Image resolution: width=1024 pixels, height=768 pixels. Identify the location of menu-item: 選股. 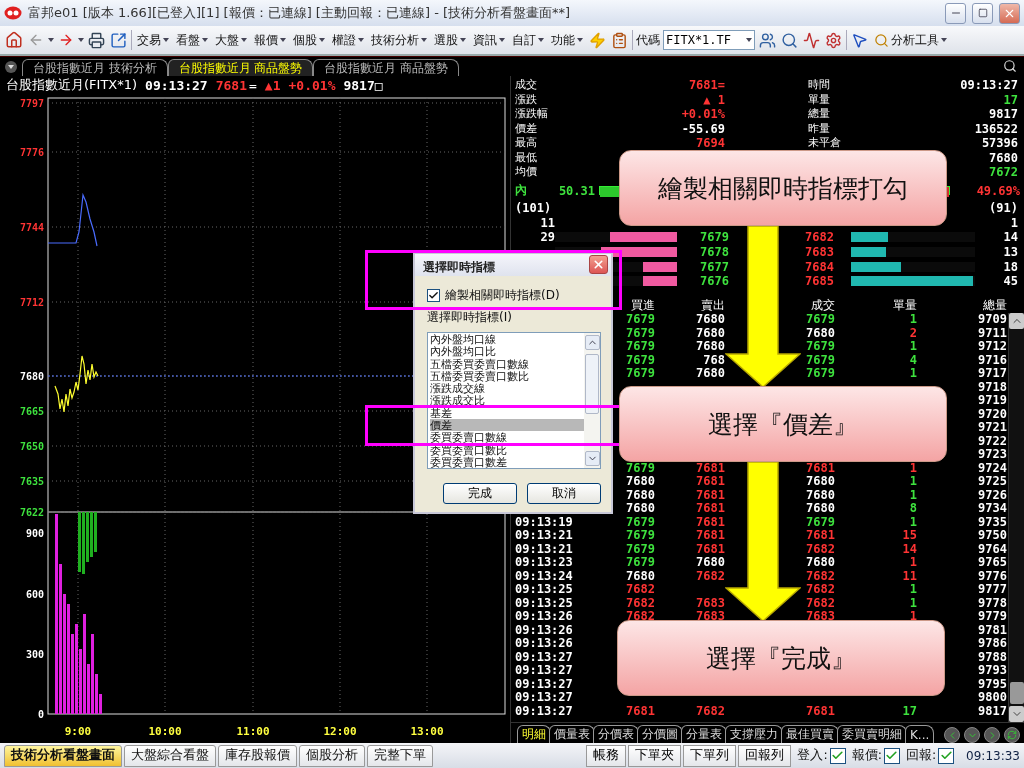
(450, 40).